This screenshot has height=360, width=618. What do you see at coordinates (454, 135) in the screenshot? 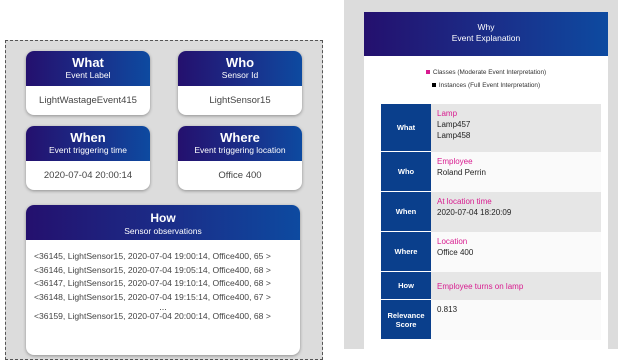
I see `row-instance-what-2: Lamp458` at bounding box center [454, 135].